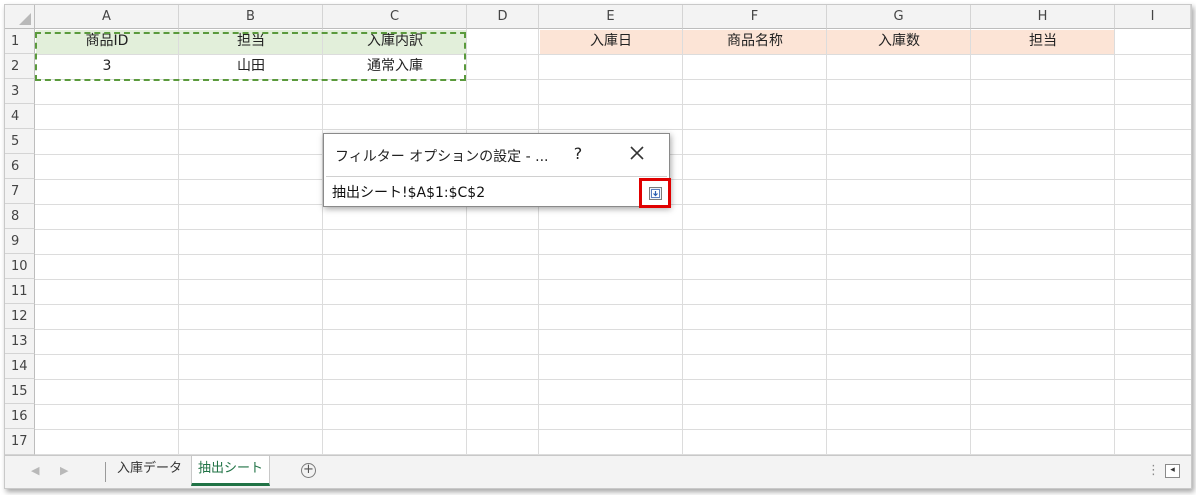 The height and width of the screenshot is (495, 1196). What do you see at coordinates (20, 391) in the screenshot?
I see `row-header-15: 15` at bounding box center [20, 391].